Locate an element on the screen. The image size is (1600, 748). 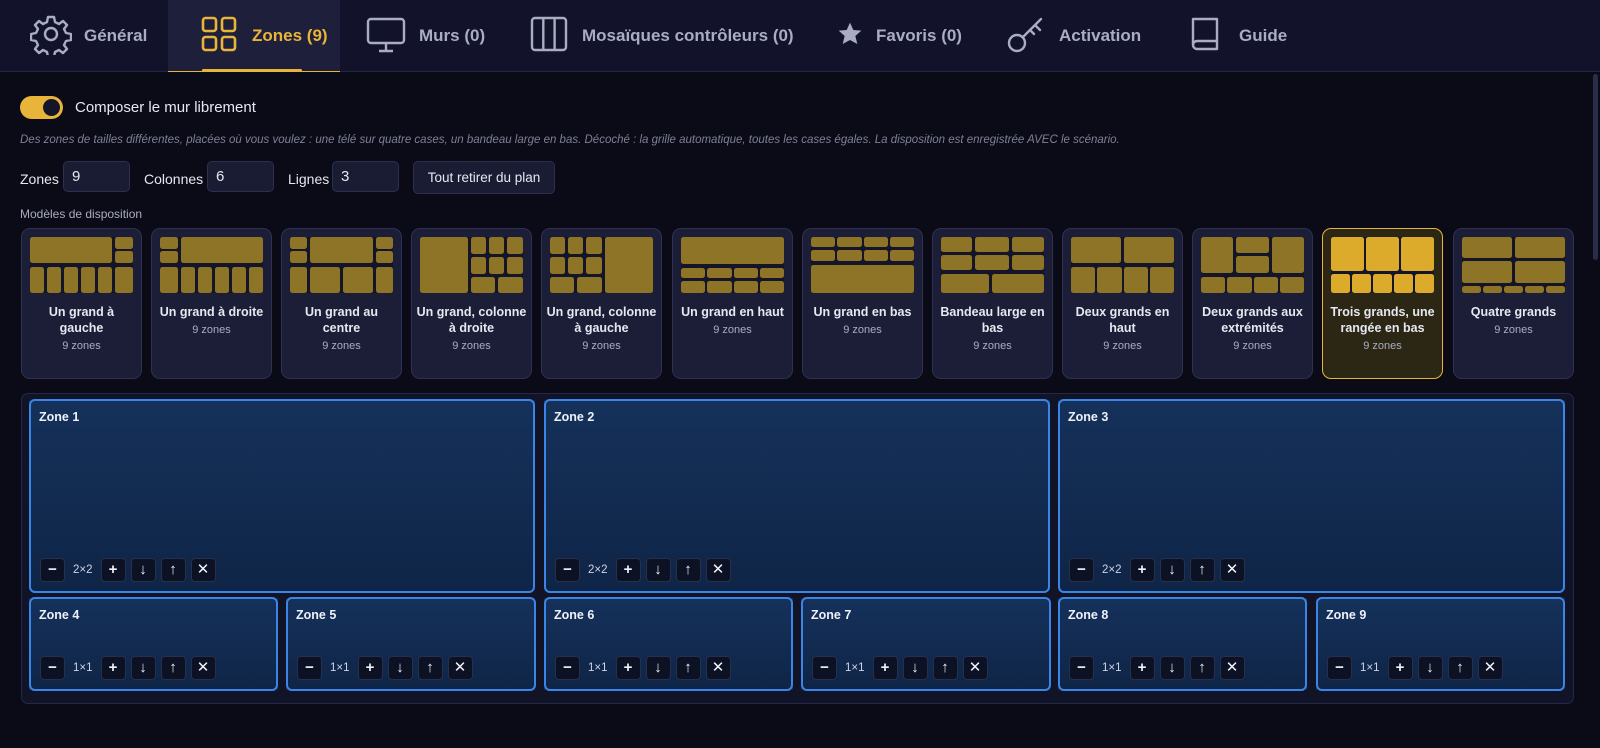
tab-general: Général is located at coordinates (84, 36).